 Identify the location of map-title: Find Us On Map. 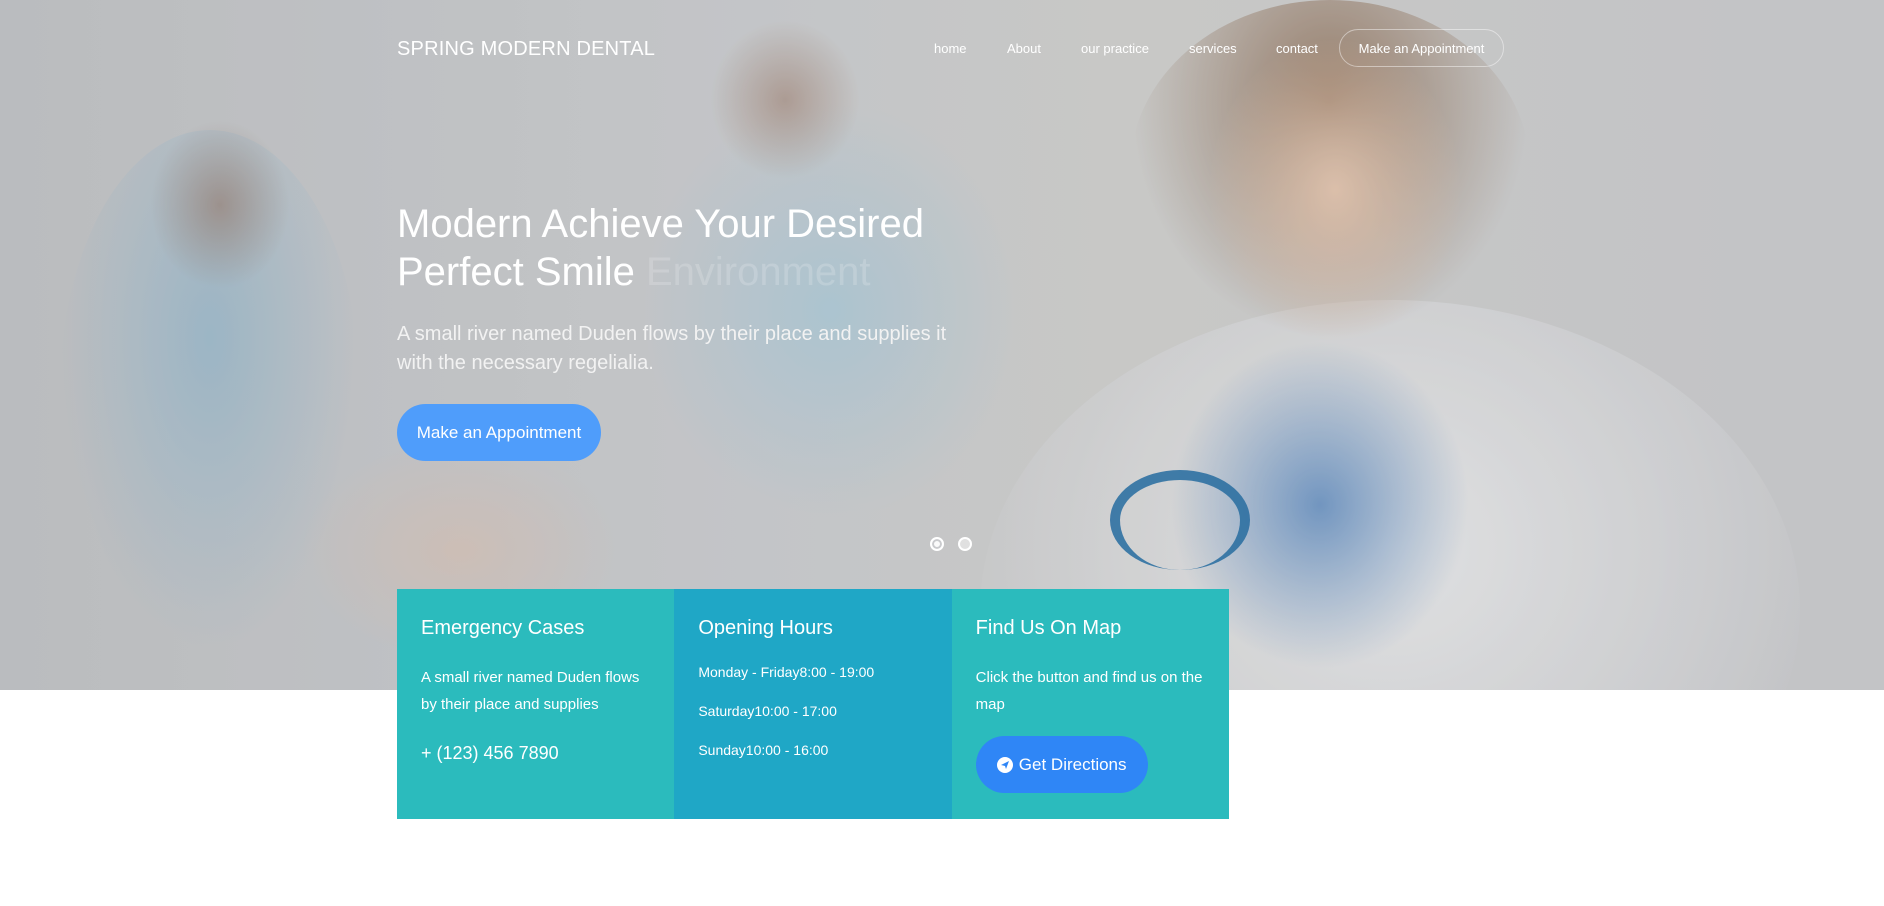
(1048, 628).